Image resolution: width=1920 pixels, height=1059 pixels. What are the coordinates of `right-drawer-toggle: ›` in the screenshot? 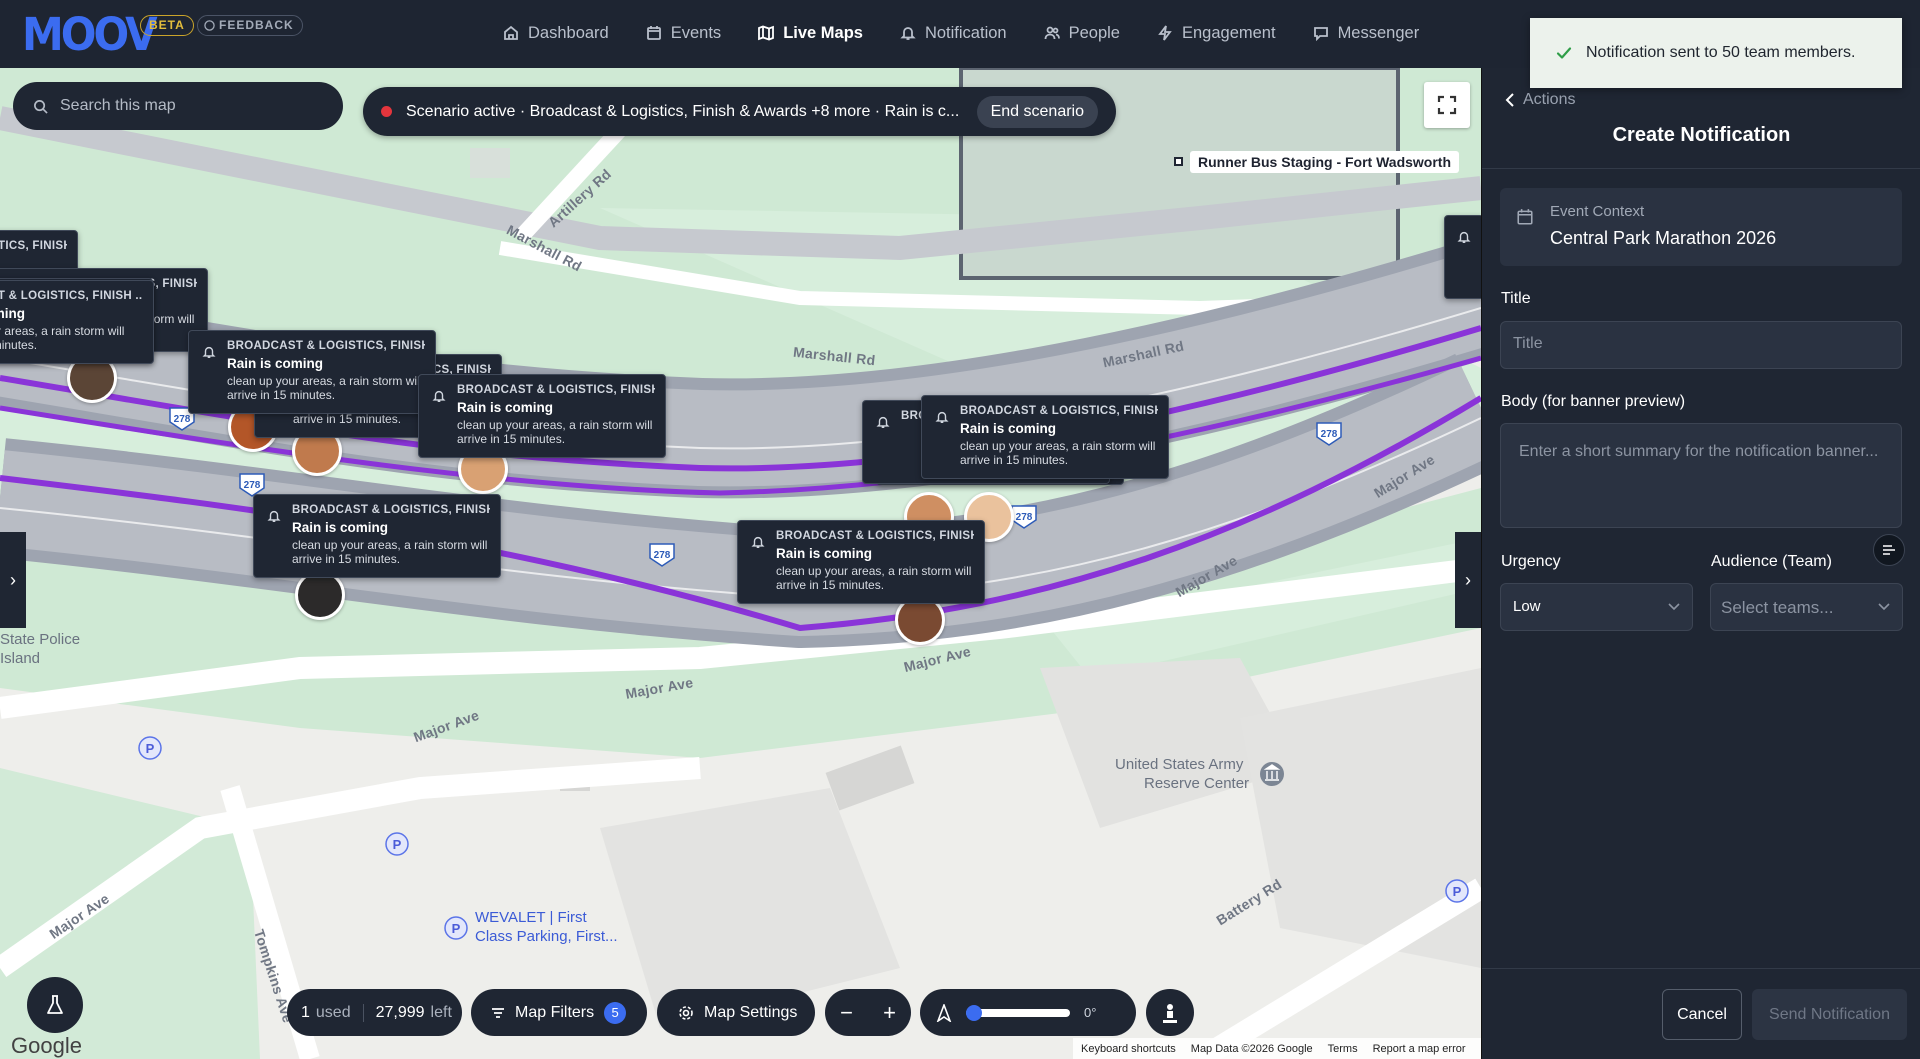 It's located at (1468, 580).